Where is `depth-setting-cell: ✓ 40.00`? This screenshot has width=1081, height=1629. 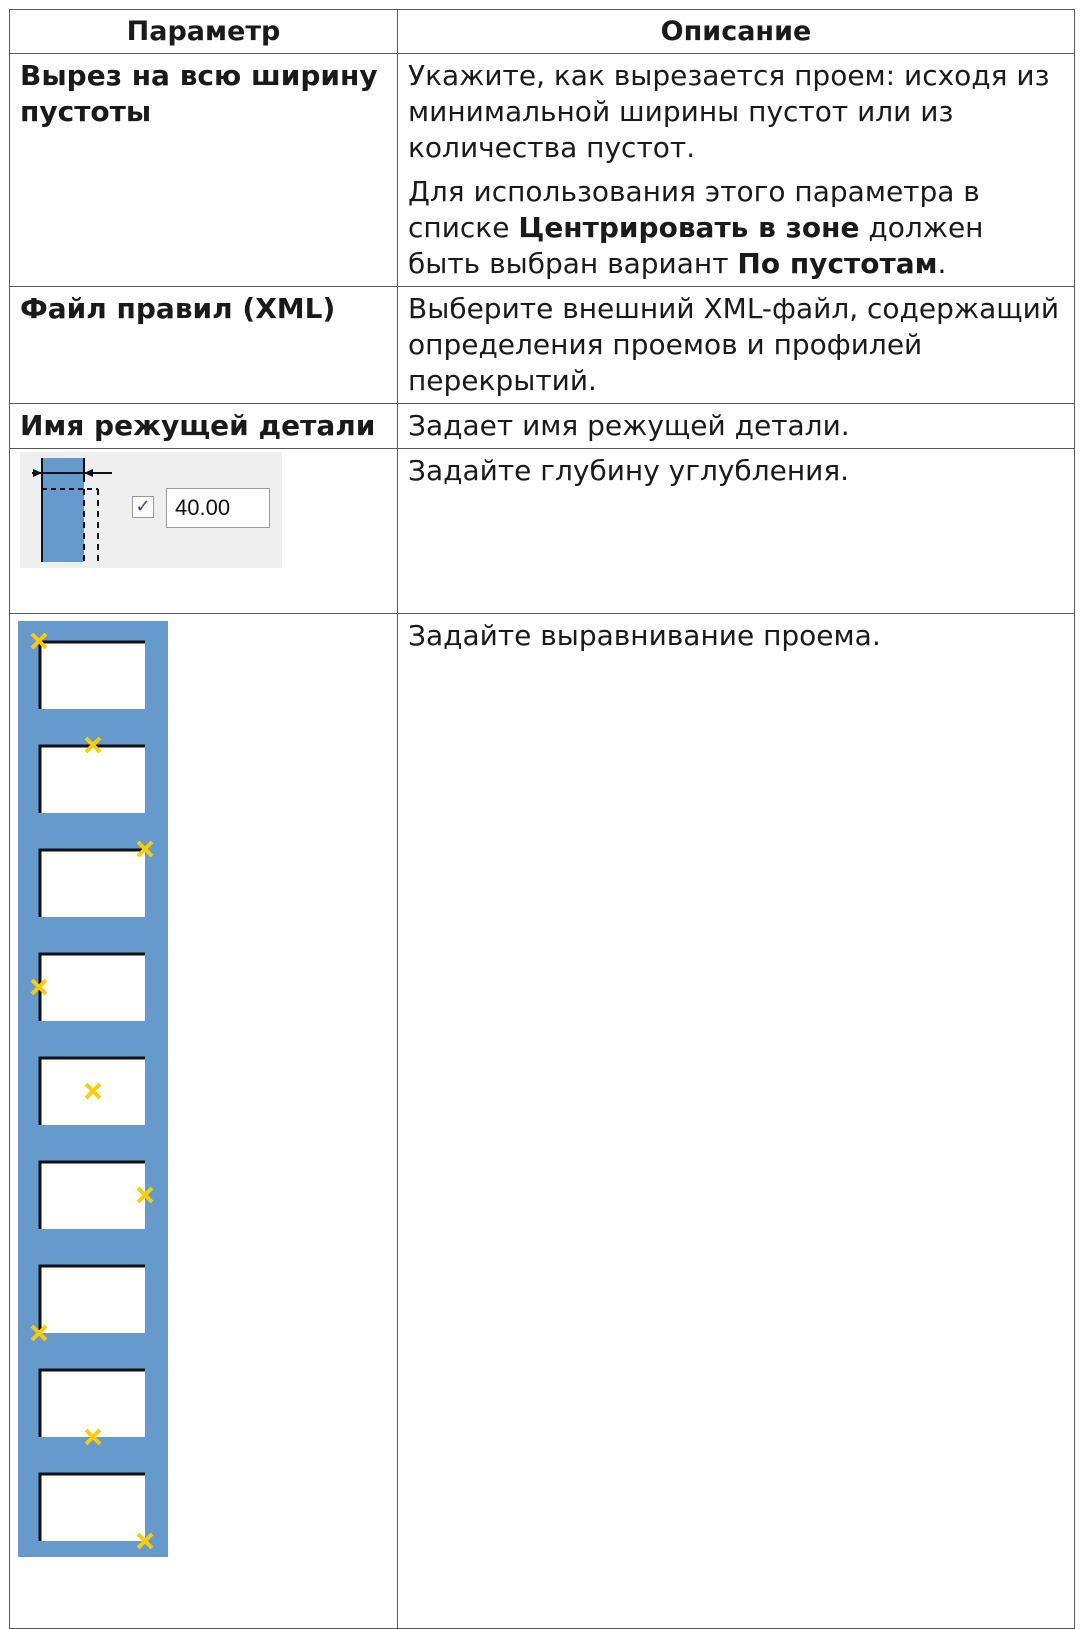
depth-setting-cell: ✓ 40.00 is located at coordinates (203, 531).